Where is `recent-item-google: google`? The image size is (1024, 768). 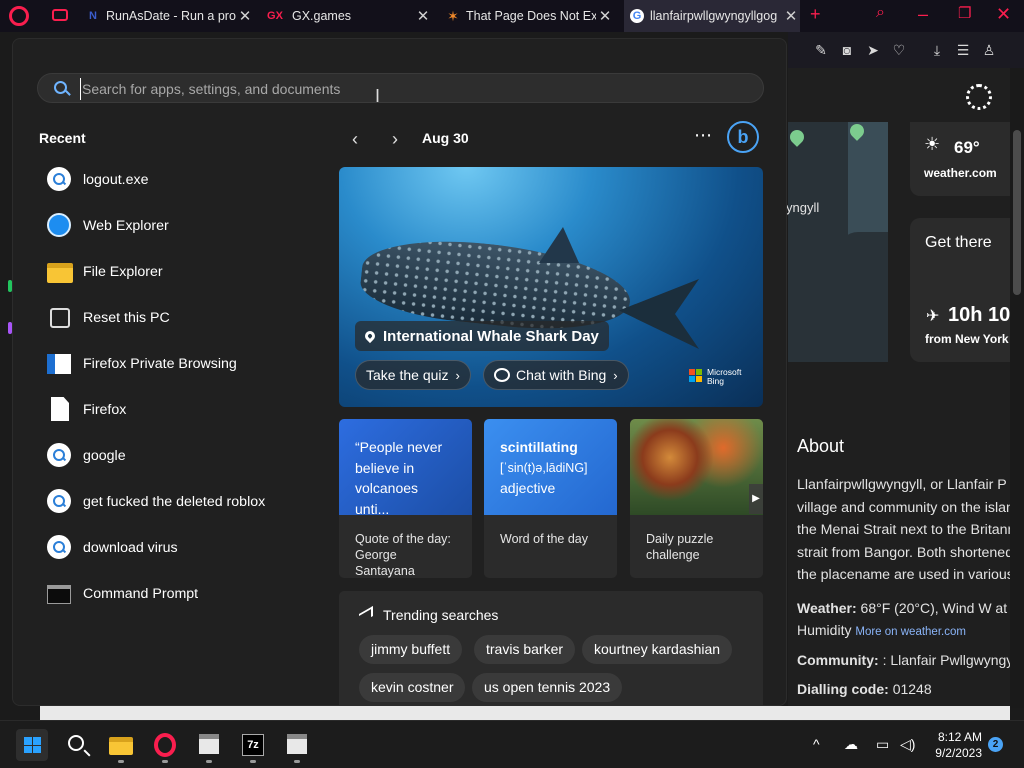
recent-item-google: google is located at coordinates (192, 456).